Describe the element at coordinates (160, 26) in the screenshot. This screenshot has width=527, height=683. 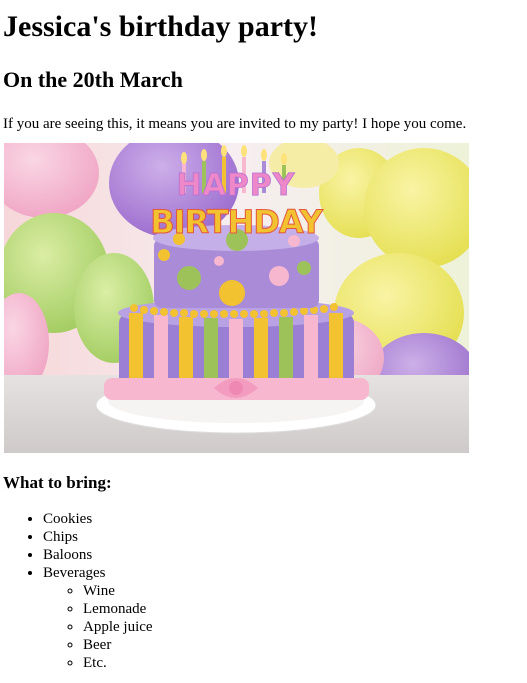
I see `page-title: Jessica's birthday party!` at that location.